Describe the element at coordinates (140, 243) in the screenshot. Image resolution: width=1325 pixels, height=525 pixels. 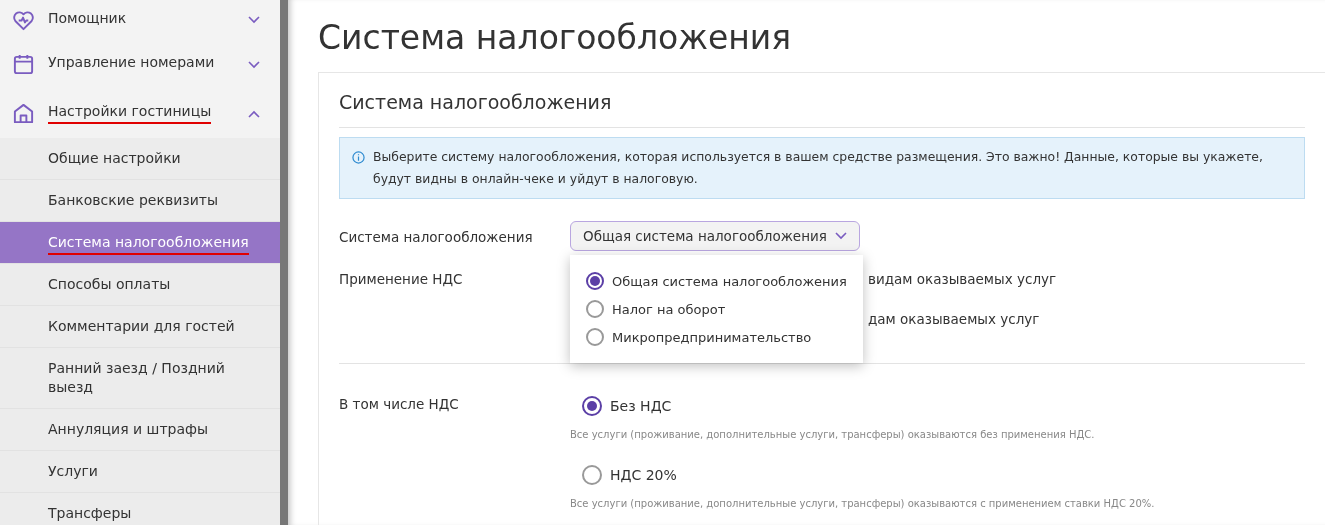
I see `sidebar-subitem: Система налогообложения` at that location.